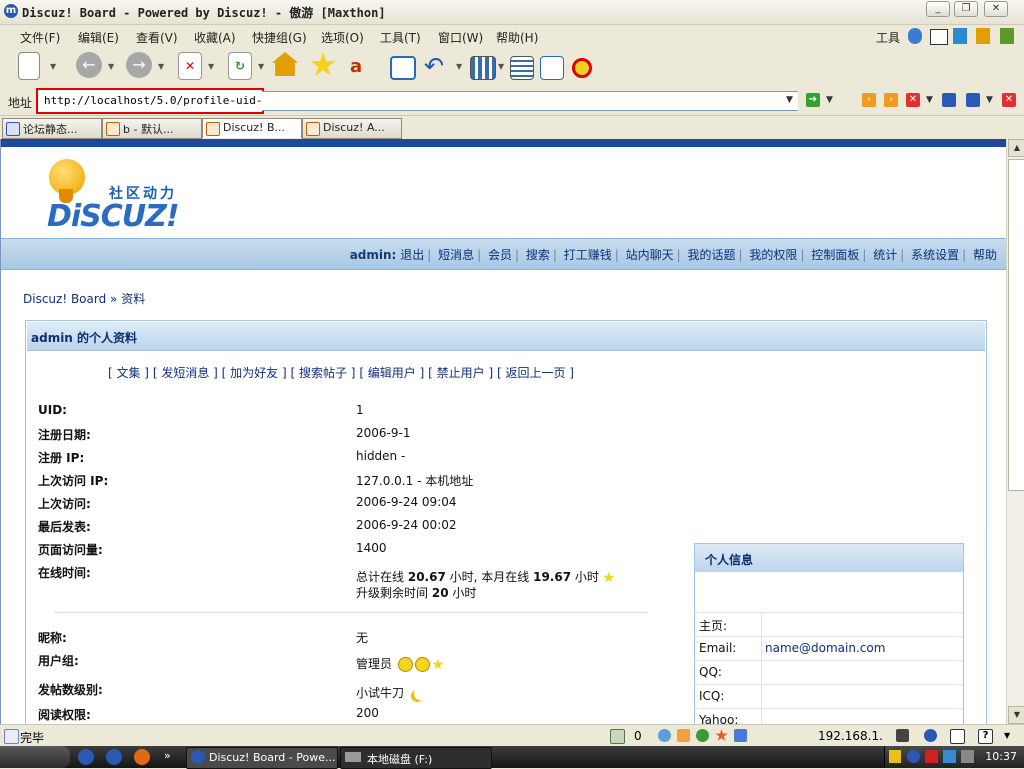 This screenshot has height=769, width=1024. What do you see at coordinates (190, 66) in the screenshot?
I see `stop-icon: ✕` at bounding box center [190, 66].